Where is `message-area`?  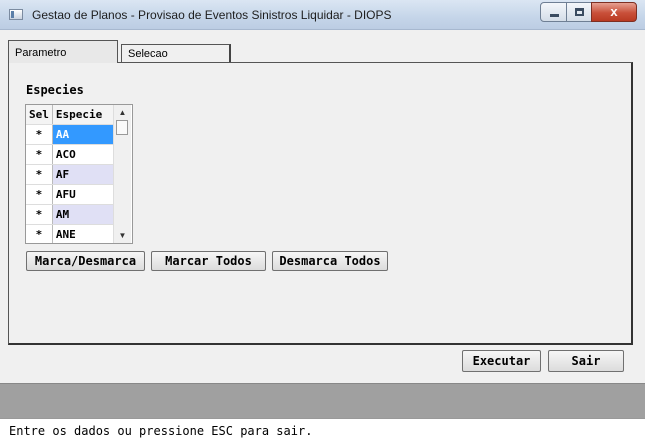 message-area is located at coordinates (322, 401).